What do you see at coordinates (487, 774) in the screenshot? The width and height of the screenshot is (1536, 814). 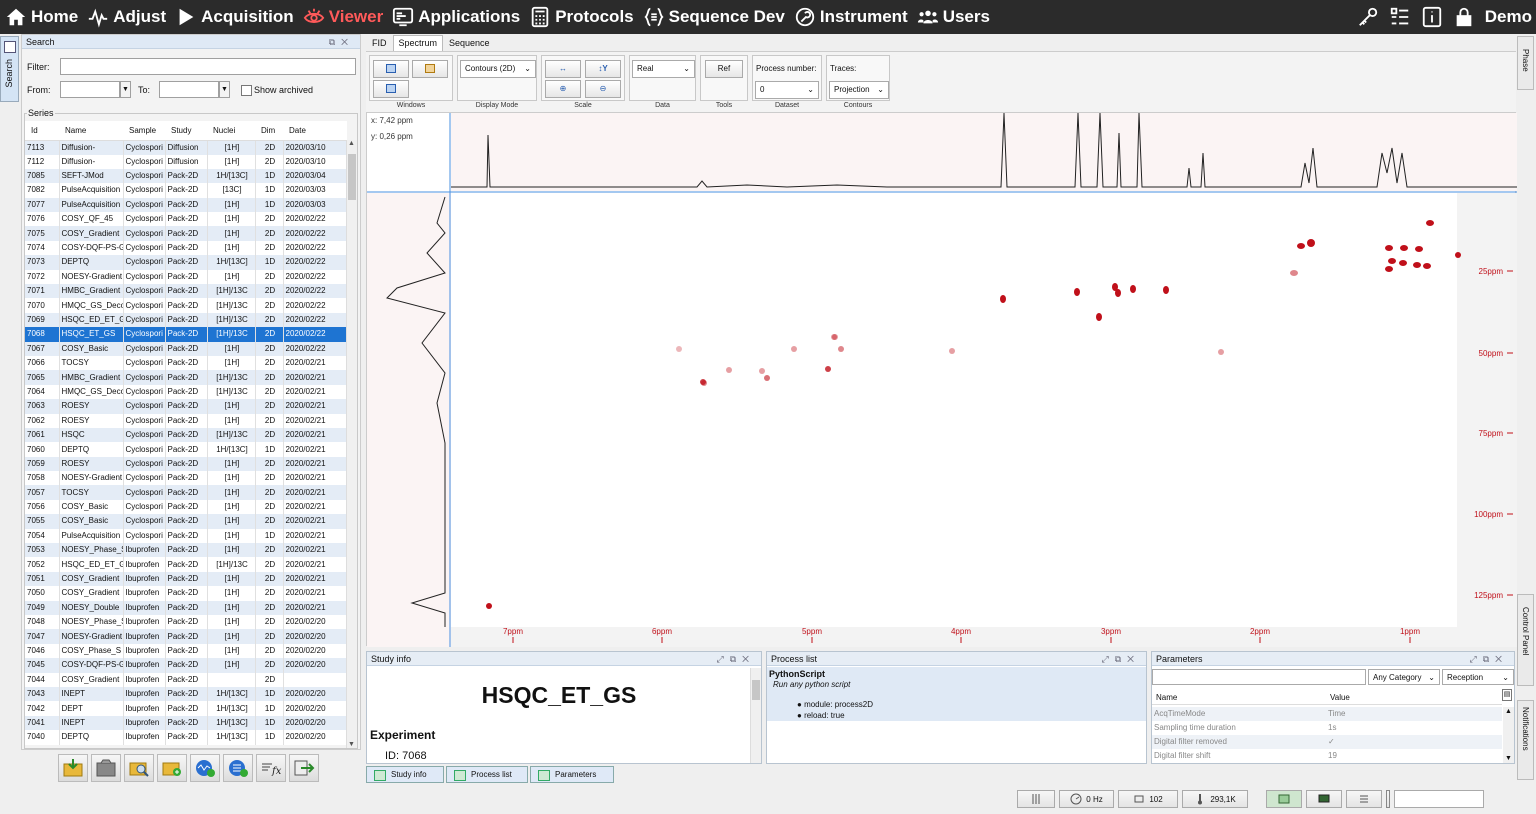 I see `tab-process-list: Process list` at bounding box center [487, 774].